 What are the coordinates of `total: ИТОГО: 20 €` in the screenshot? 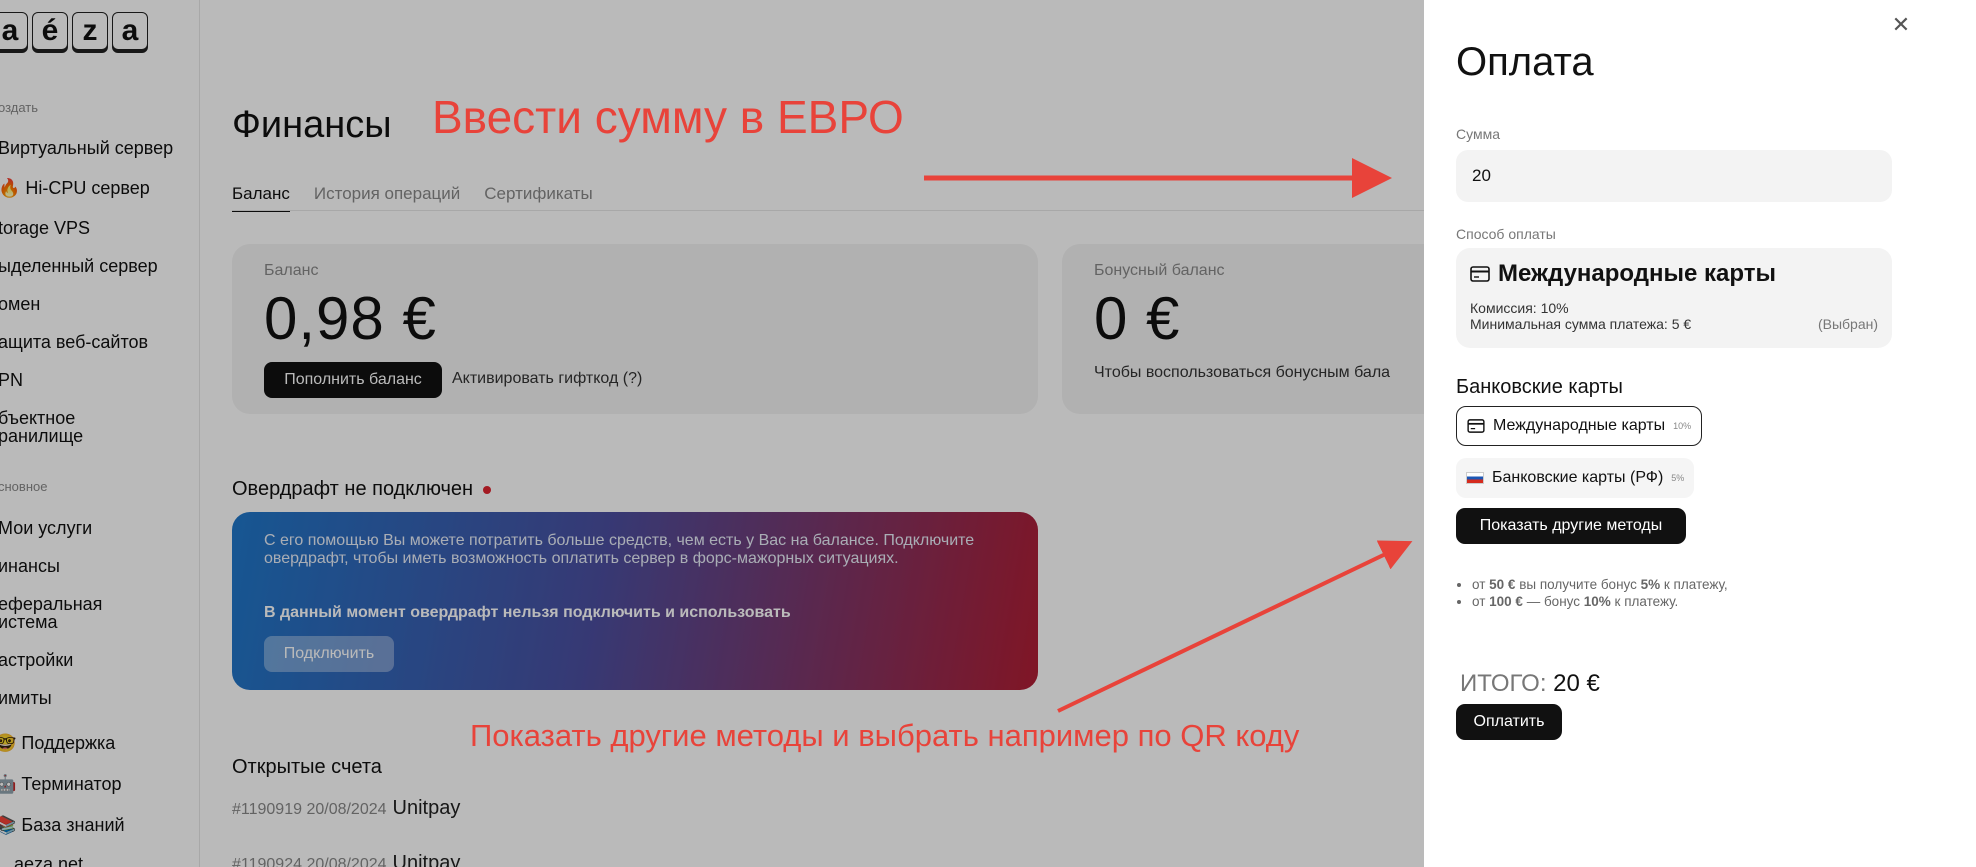 It's located at (1530, 684).